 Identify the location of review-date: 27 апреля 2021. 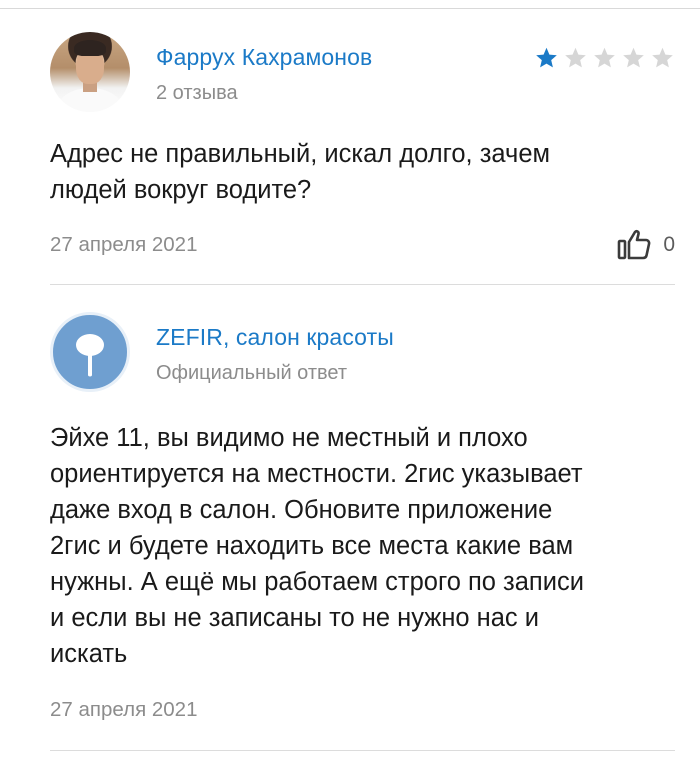
(124, 244).